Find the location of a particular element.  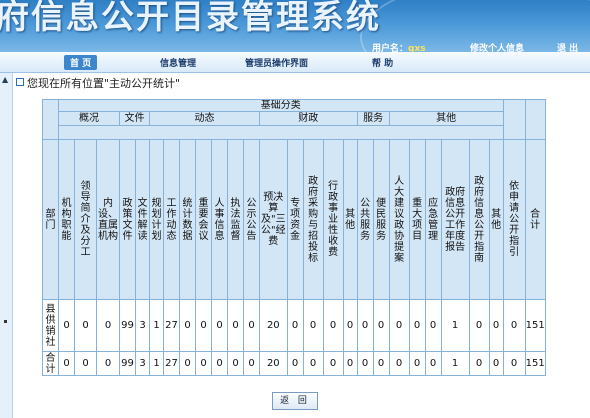

nav-home: 首 页 is located at coordinates (81, 62).